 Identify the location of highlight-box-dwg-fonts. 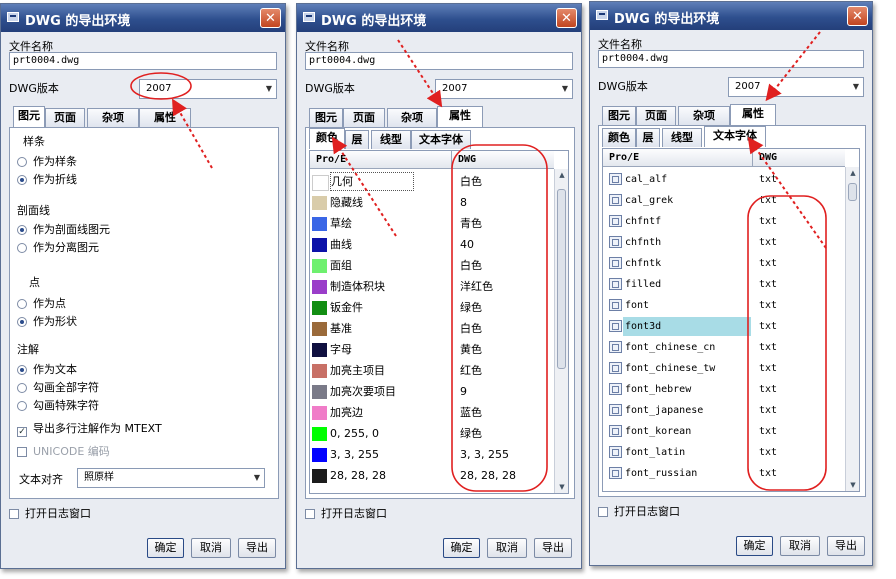
(787, 343).